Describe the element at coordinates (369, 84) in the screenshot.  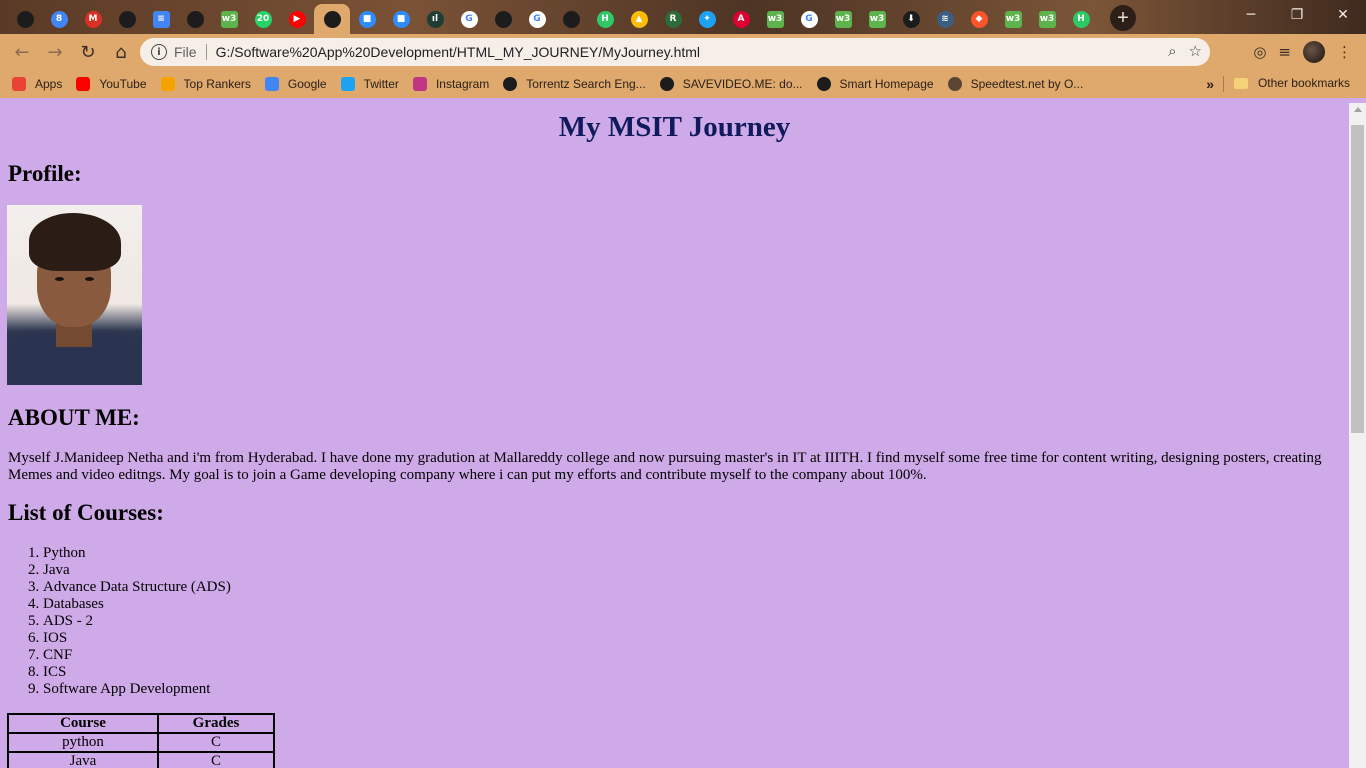
I see `bookmark-item: Twitter` at that location.